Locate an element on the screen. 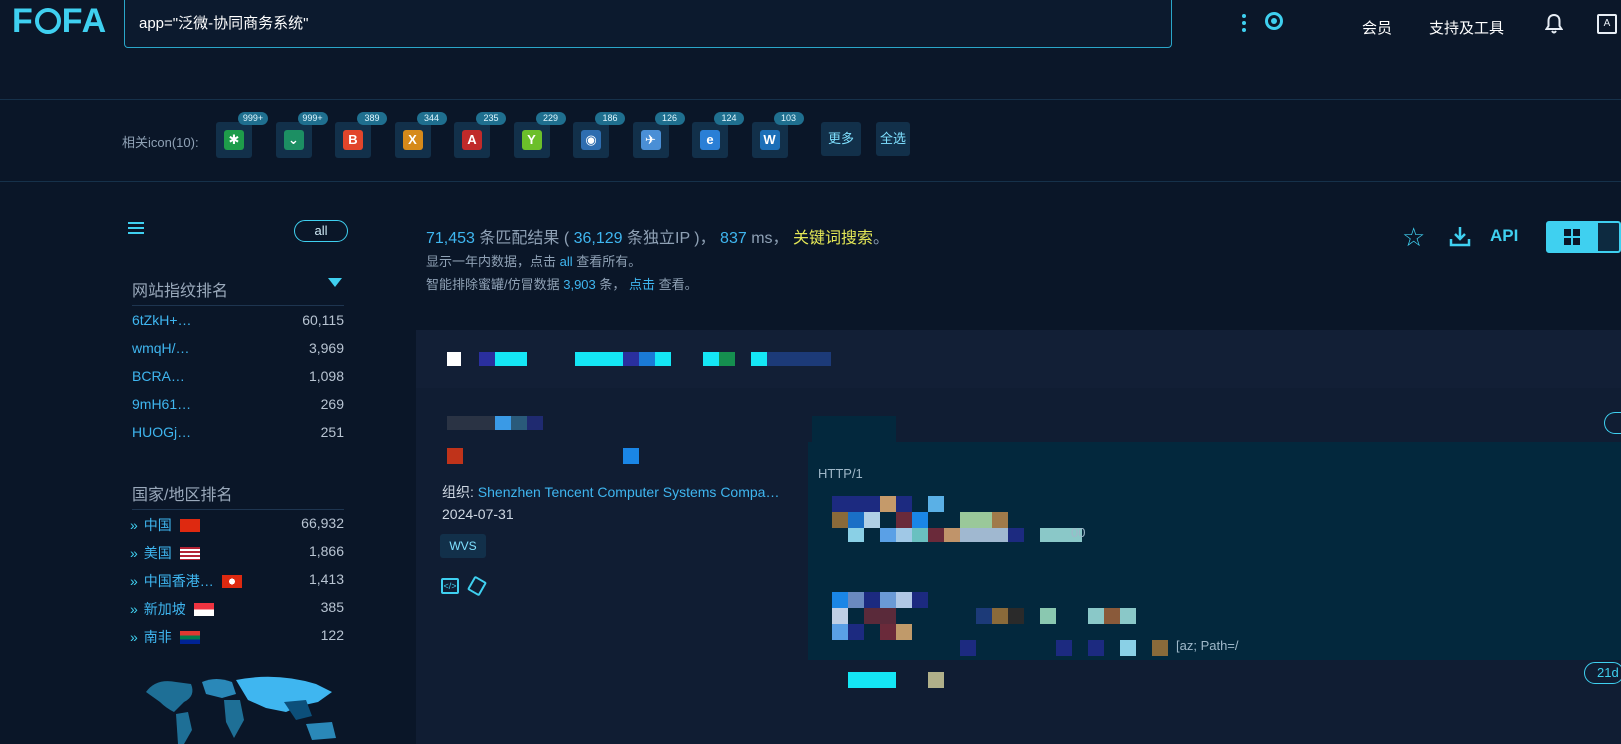  more-options-icon is located at coordinates (1244, 23).